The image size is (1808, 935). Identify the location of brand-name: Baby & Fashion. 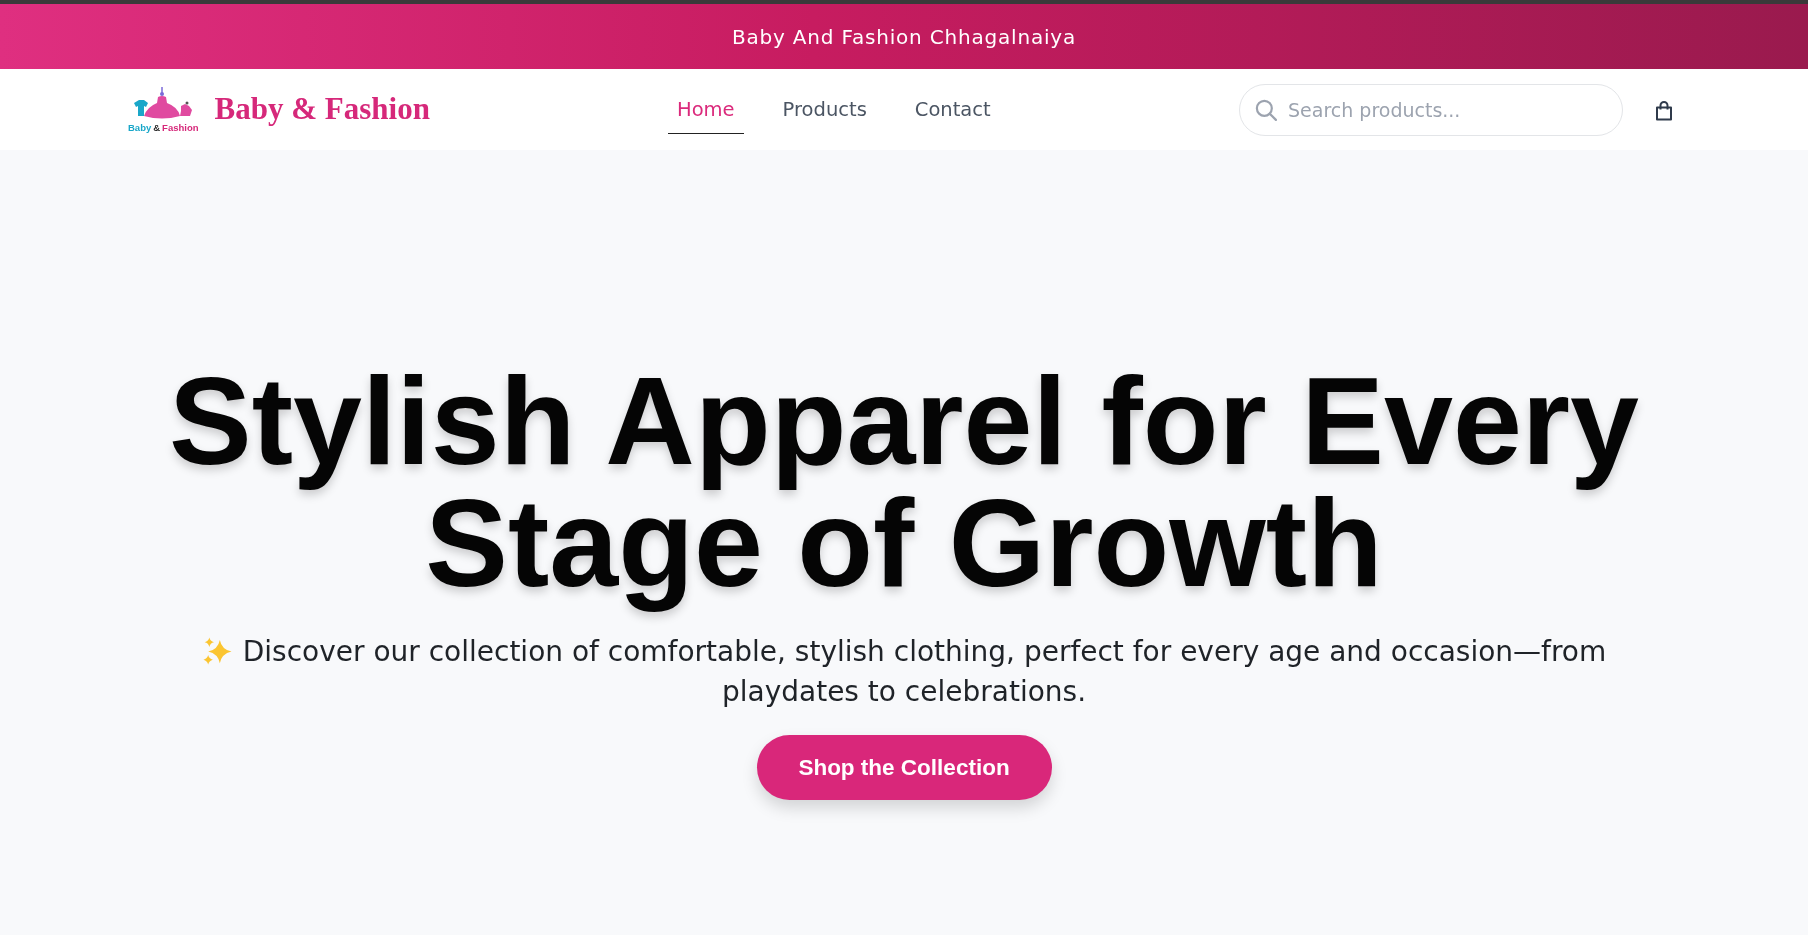
(322, 109).